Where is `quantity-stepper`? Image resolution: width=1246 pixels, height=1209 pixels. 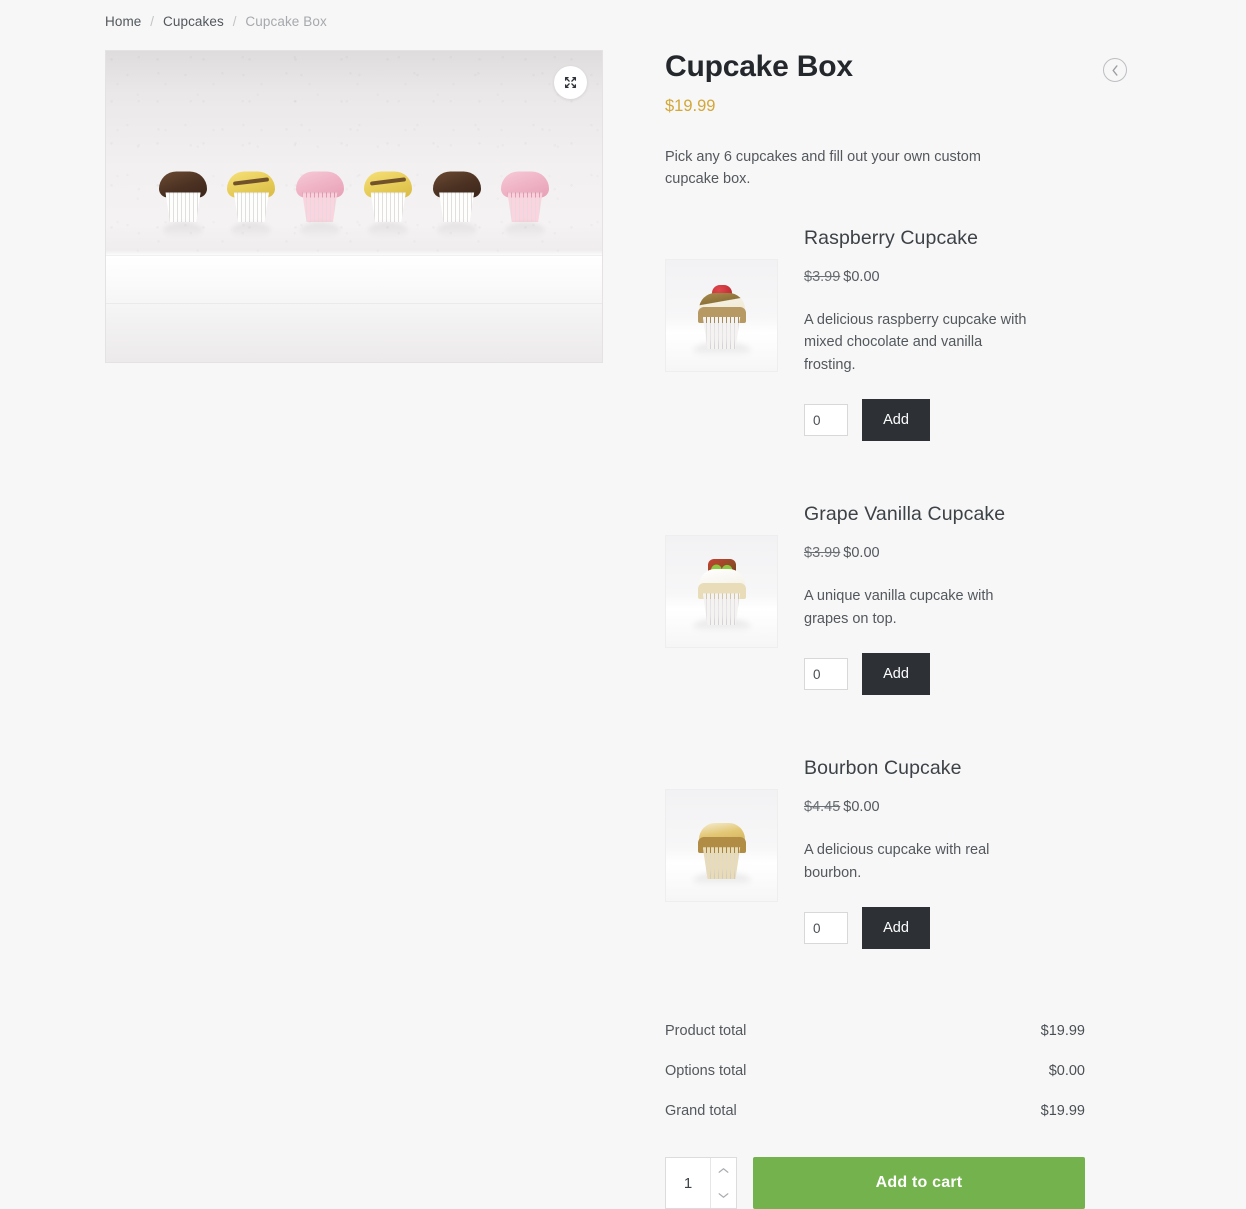
quantity-stepper is located at coordinates (701, 1183).